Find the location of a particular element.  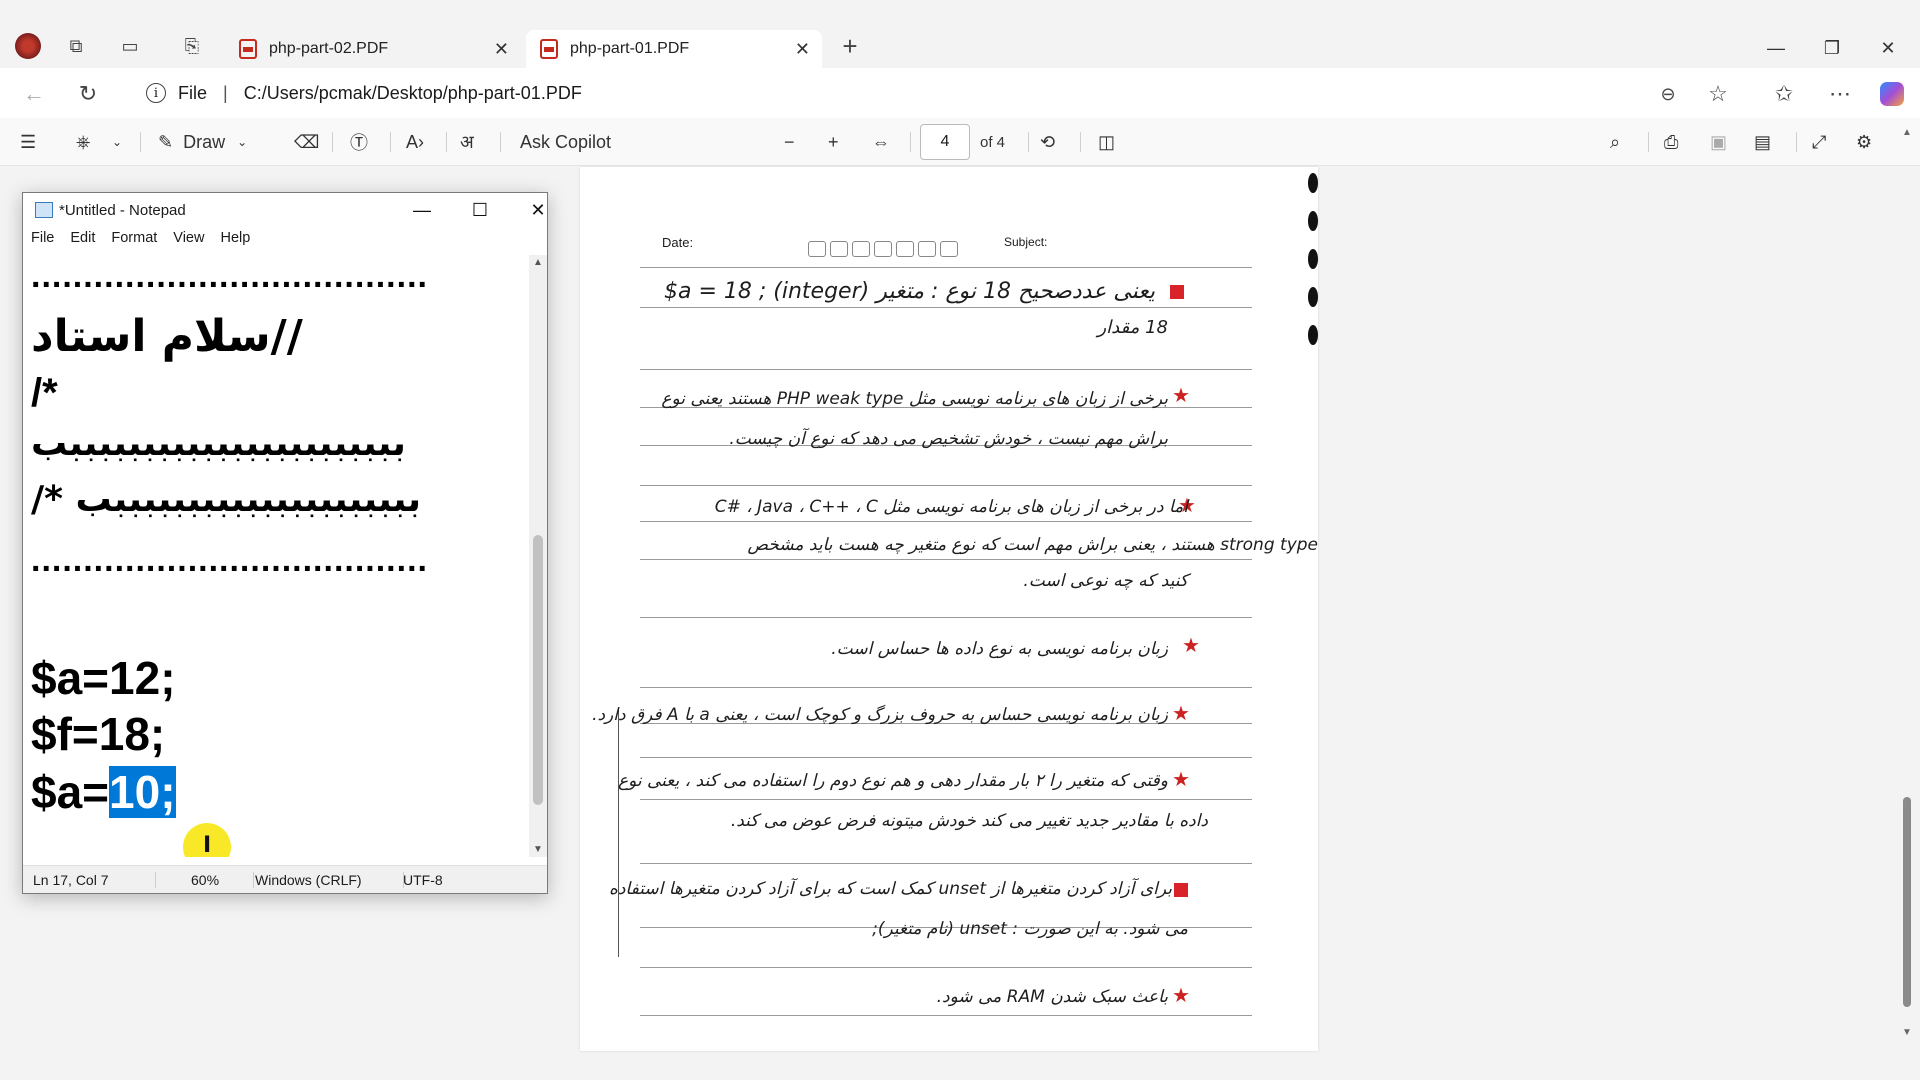

site-info-icon: i is located at coordinates (156, 93).